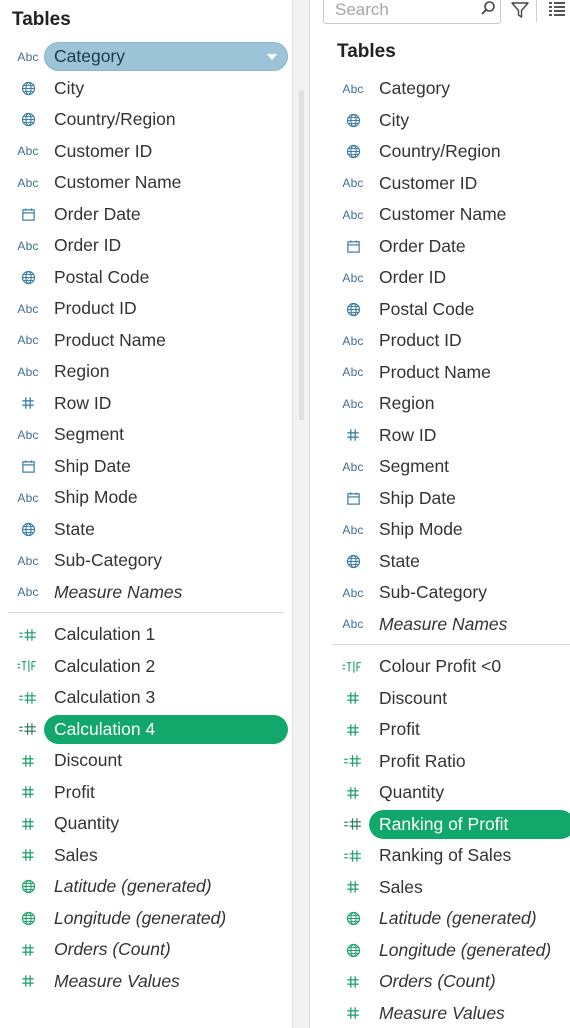  Describe the element at coordinates (28, 404) in the screenshot. I see `hash-icon` at that location.